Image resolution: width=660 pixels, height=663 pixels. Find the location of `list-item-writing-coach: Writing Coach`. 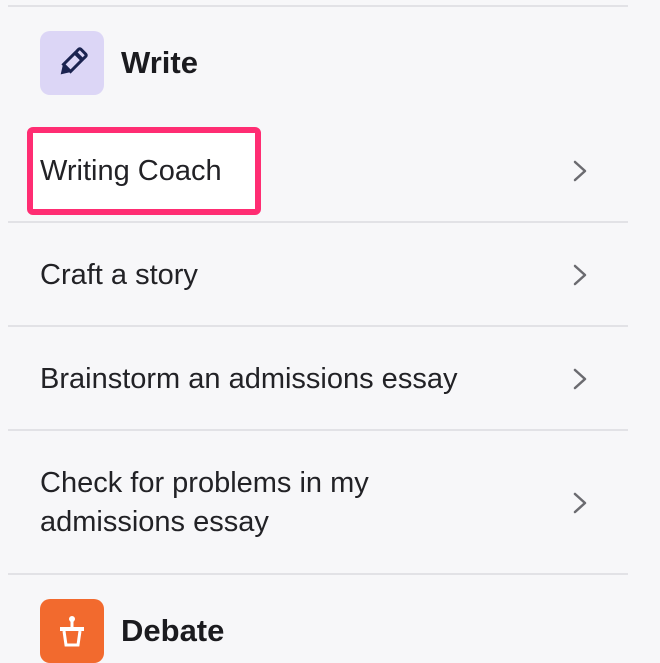

list-item-writing-coach: Writing Coach is located at coordinates (314, 170).